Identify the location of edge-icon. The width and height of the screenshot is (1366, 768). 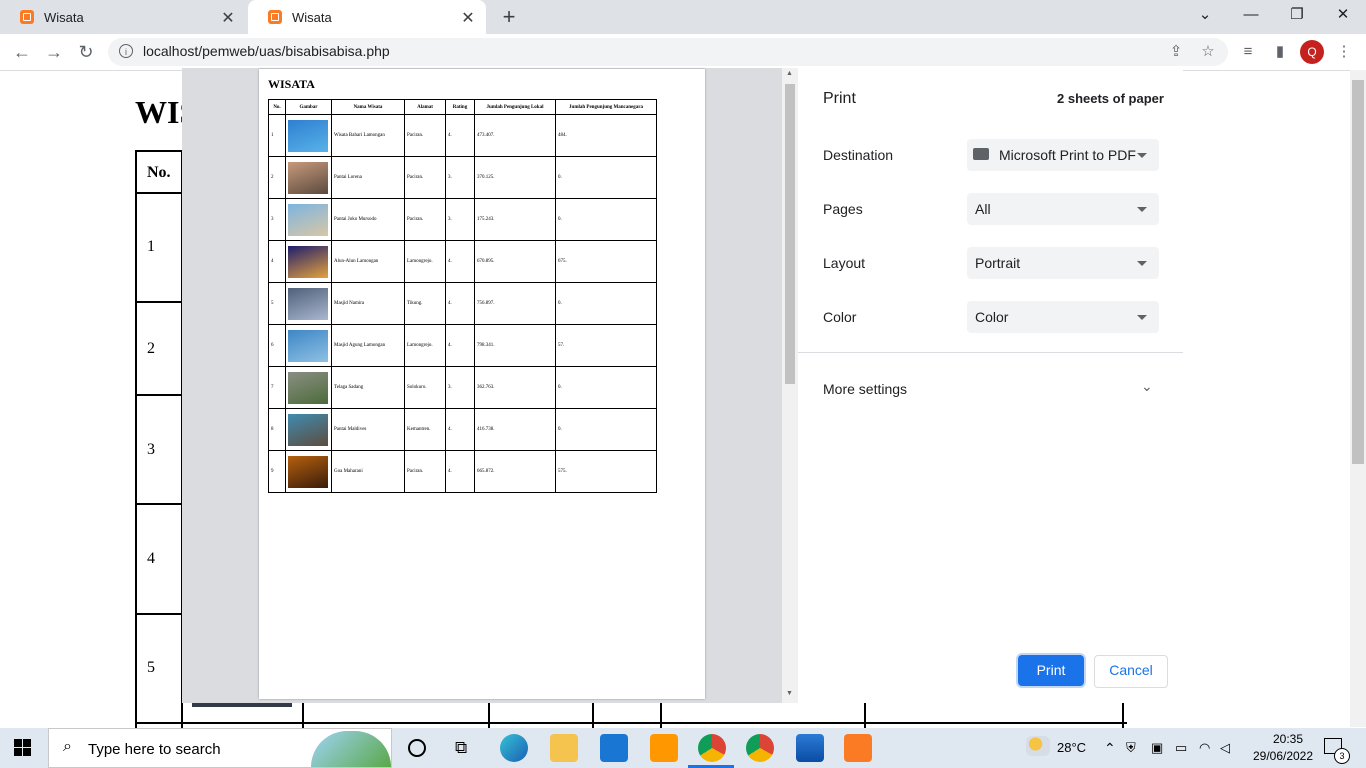
(514, 748).